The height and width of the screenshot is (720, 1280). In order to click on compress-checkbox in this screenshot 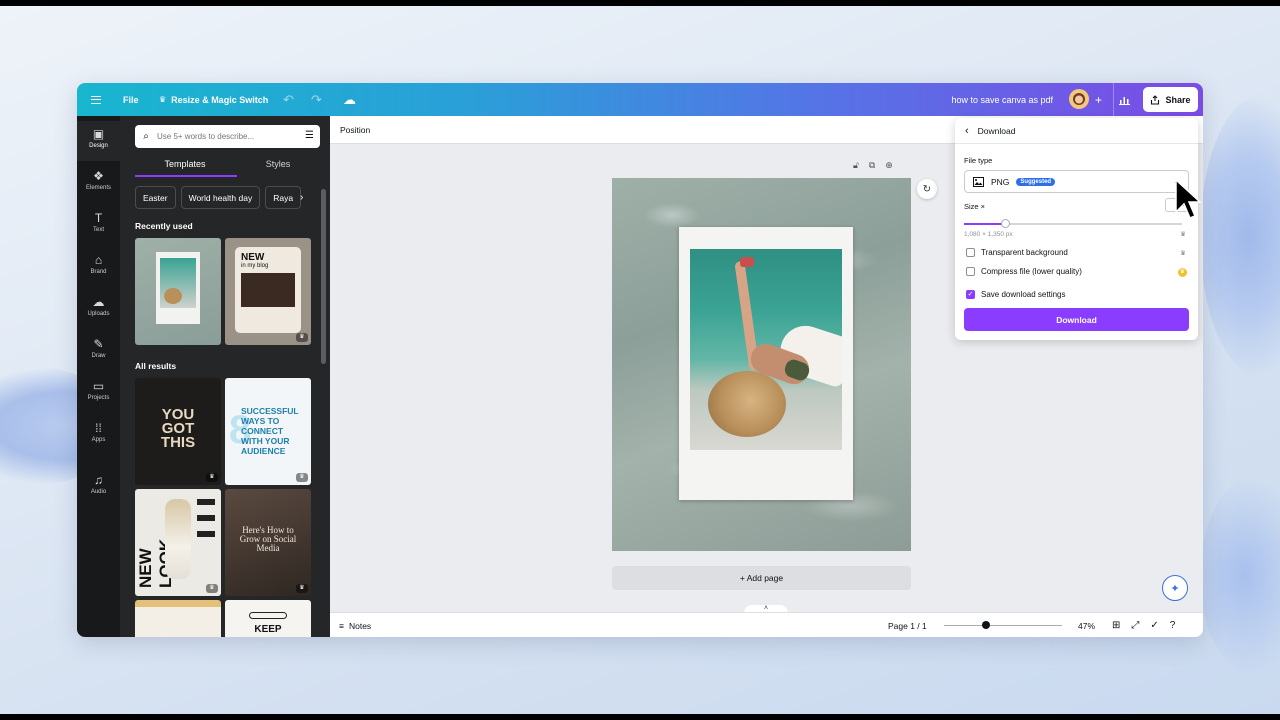, I will do `click(970, 271)`.